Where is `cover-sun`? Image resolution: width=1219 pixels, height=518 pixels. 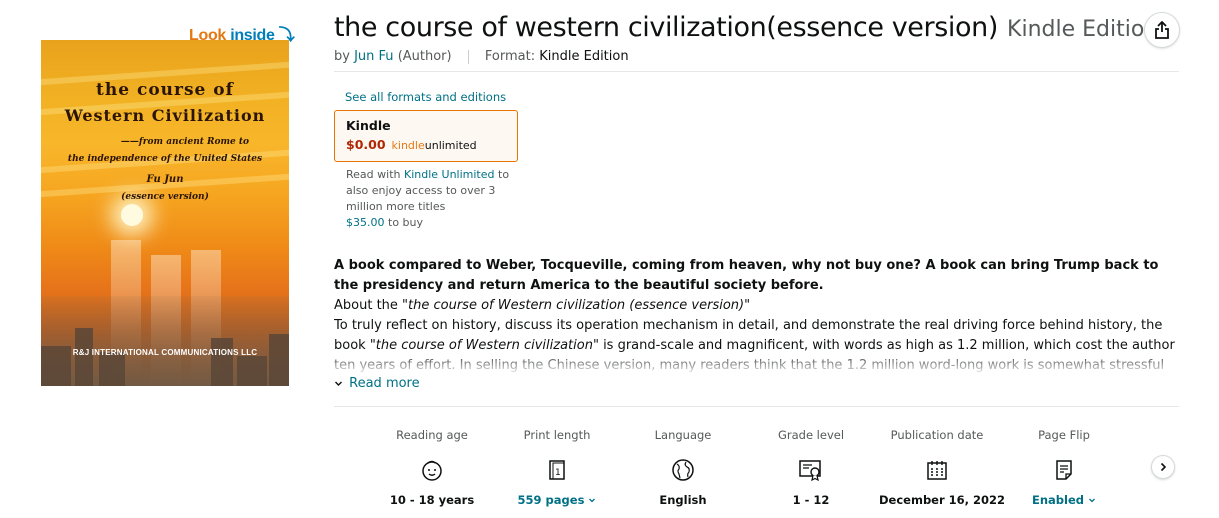
cover-sun is located at coordinates (132, 215).